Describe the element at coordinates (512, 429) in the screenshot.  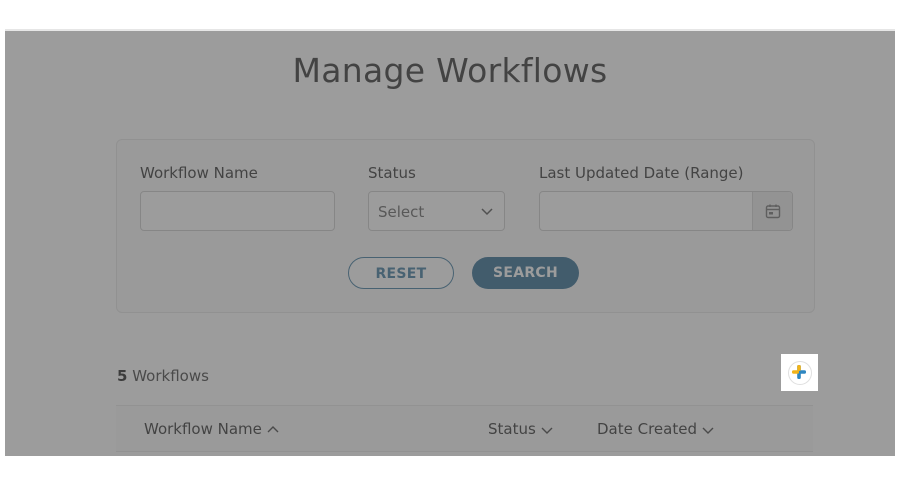
I see `column-header-label: Status` at that location.